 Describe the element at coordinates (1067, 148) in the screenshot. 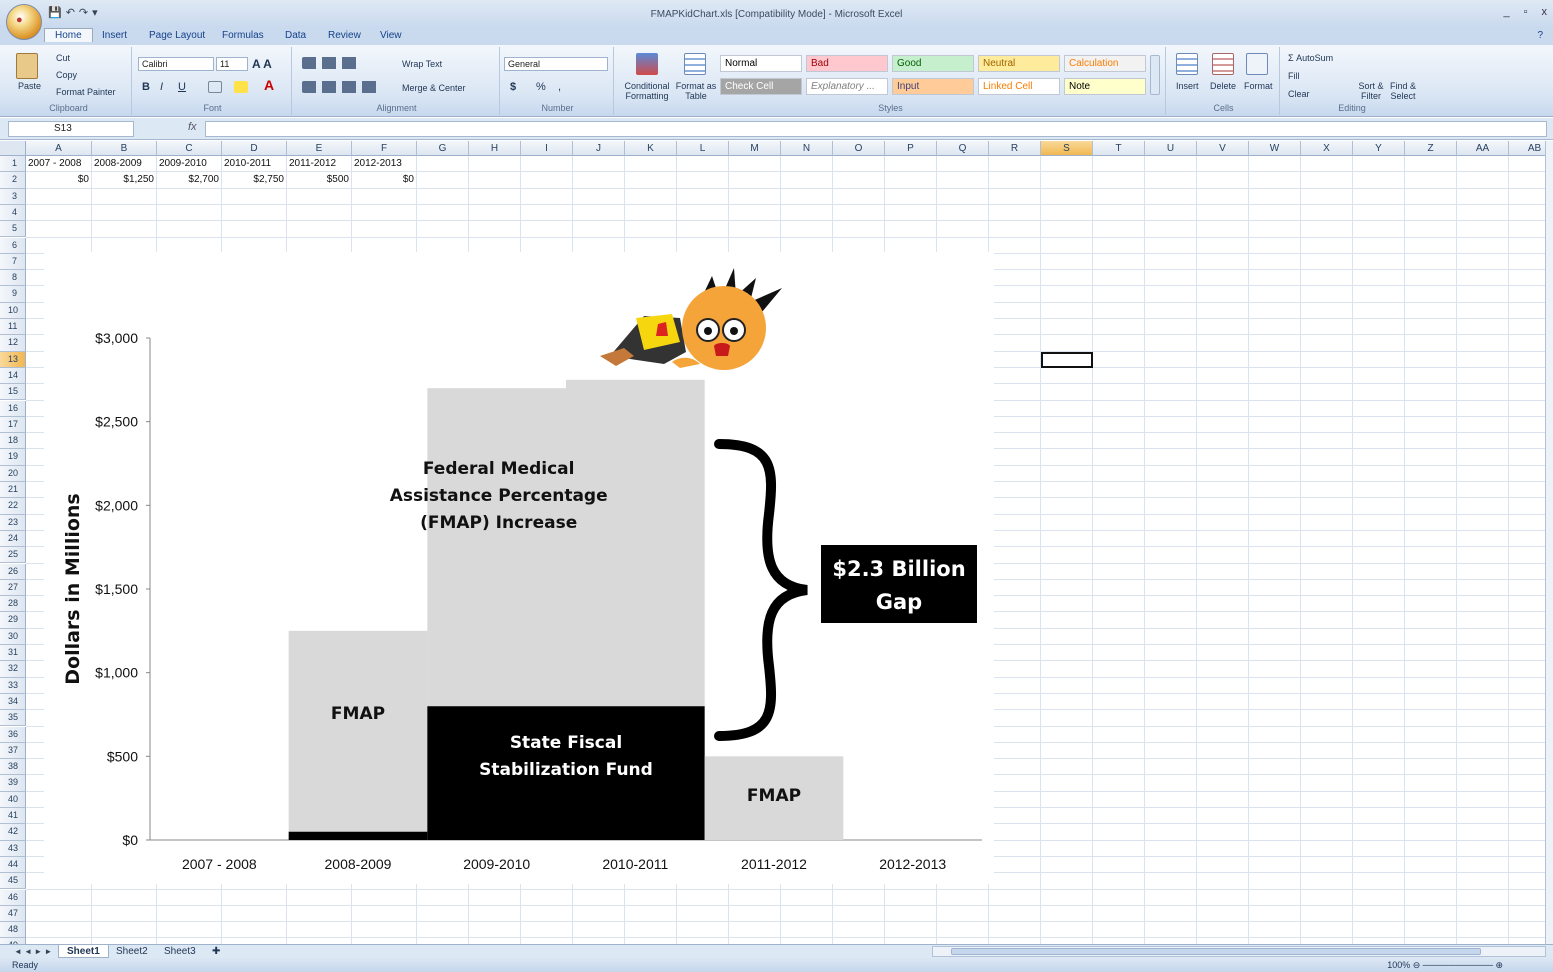

I see `column-header-s: S` at that location.